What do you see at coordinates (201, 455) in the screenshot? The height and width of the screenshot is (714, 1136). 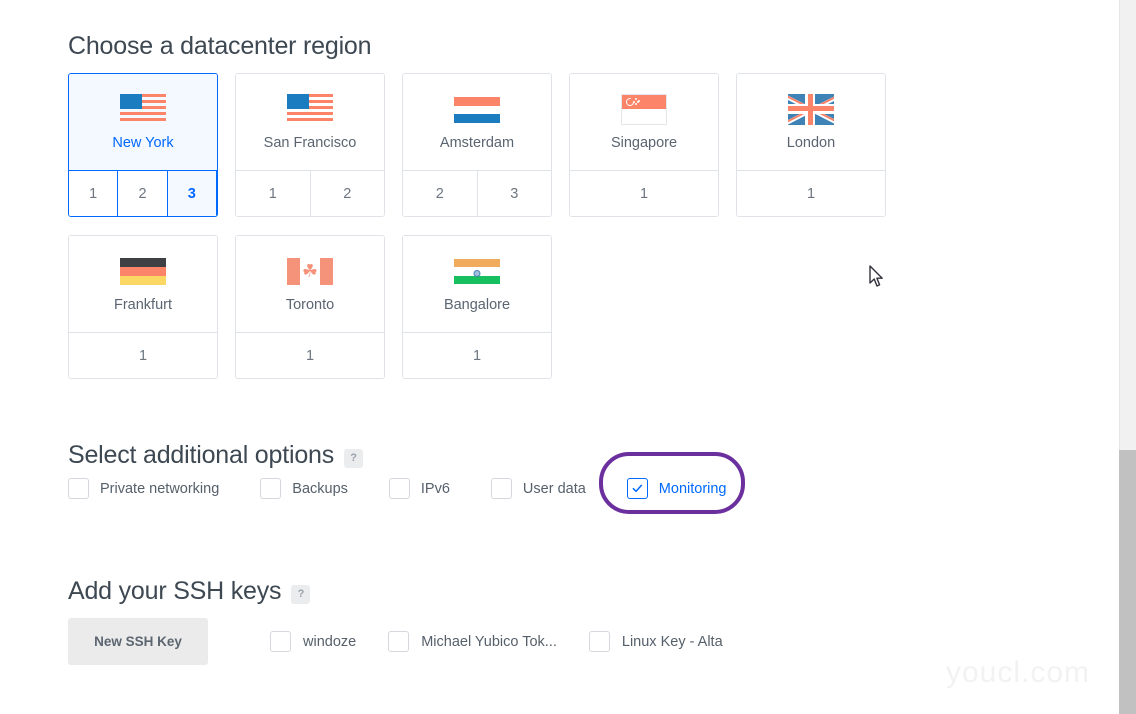 I see `options-heading-text: Select additional options` at bounding box center [201, 455].